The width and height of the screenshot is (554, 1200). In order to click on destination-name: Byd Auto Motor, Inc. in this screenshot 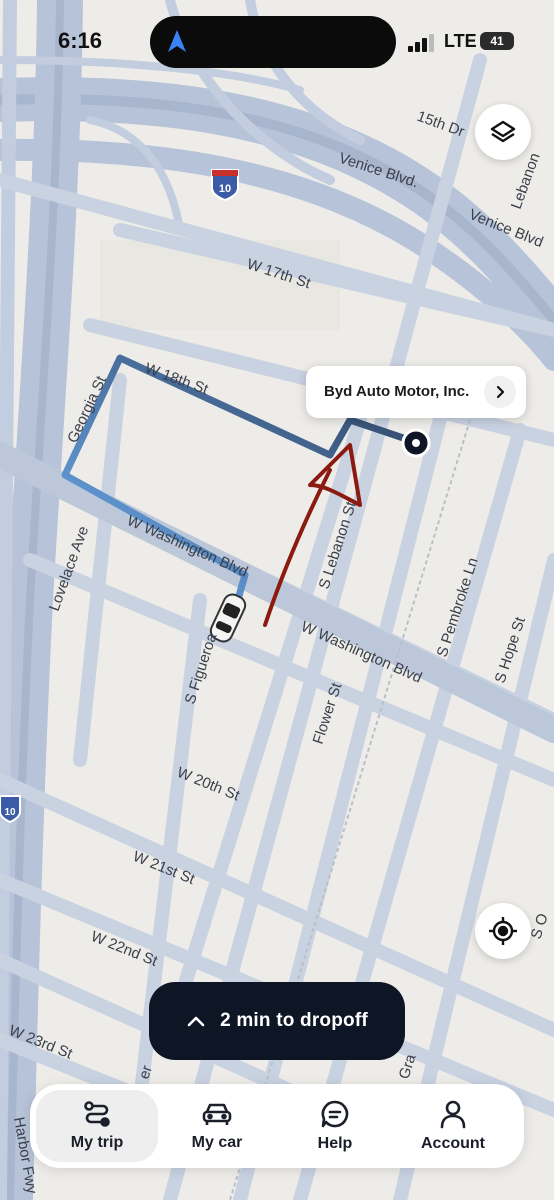, I will do `click(397, 391)`.